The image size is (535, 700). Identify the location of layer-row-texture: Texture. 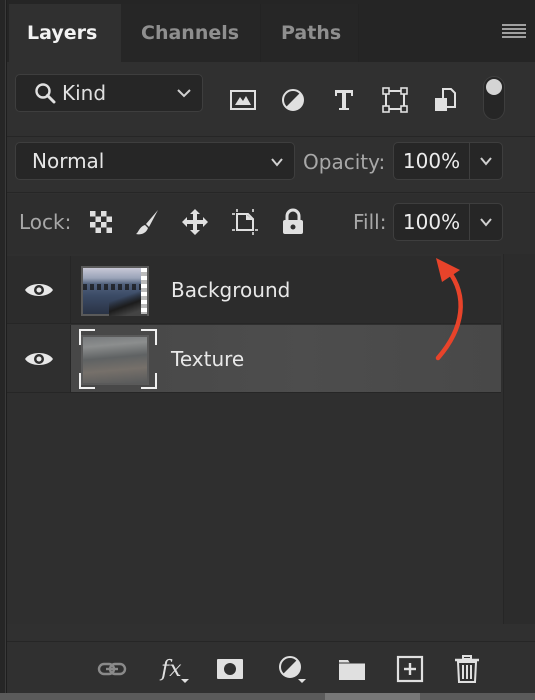
(254, 359).